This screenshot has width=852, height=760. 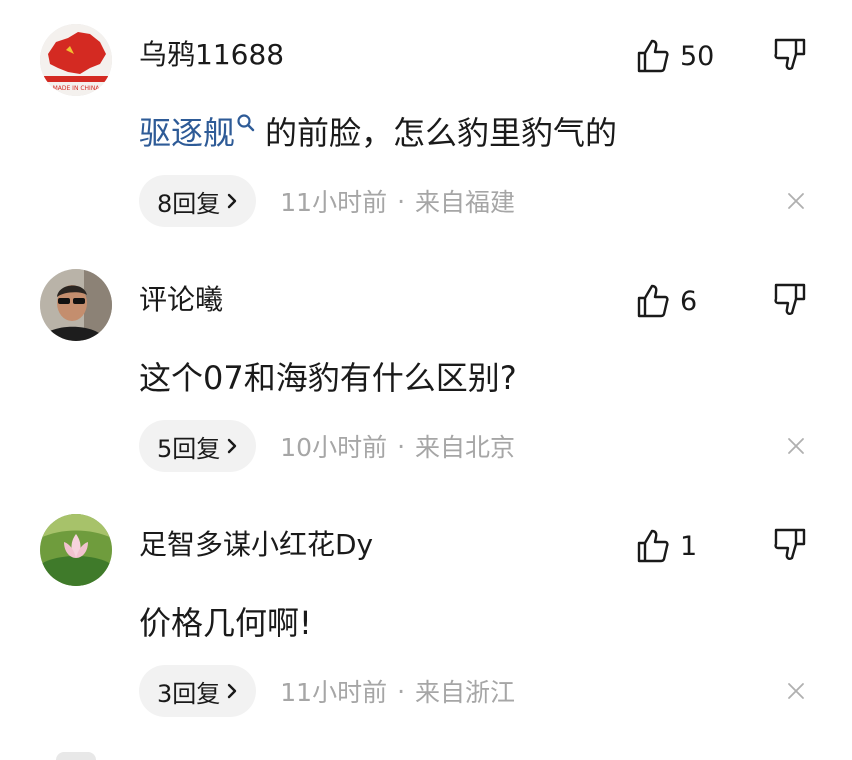 I want to click on replies-button: 8回复, so click(x=198, y=201).